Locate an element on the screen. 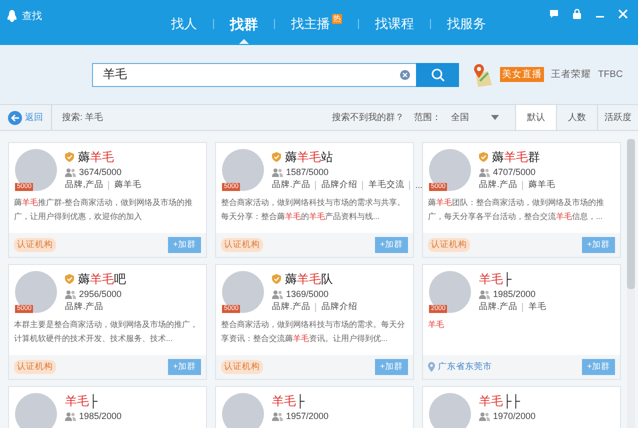  group-name: 薅羊毛队 is located at coordinates (309, 279).